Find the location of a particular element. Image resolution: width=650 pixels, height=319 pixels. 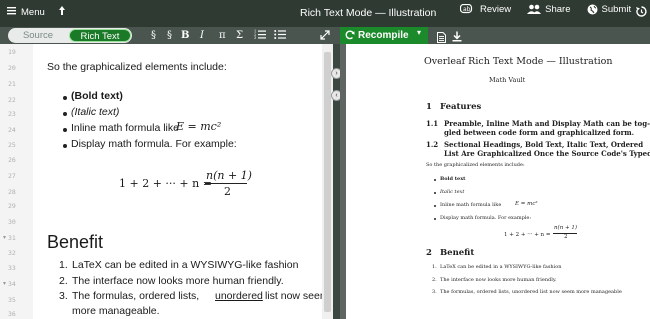

svg-text: 3 is located at coordinates (255, 37).